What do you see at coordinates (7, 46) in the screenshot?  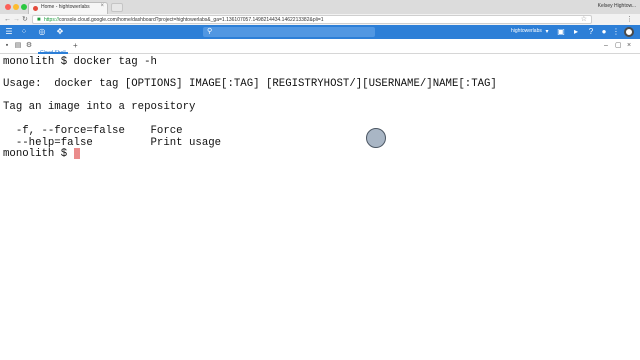 I see `terminal-icon: ▪` at bounding box center [7, 46].